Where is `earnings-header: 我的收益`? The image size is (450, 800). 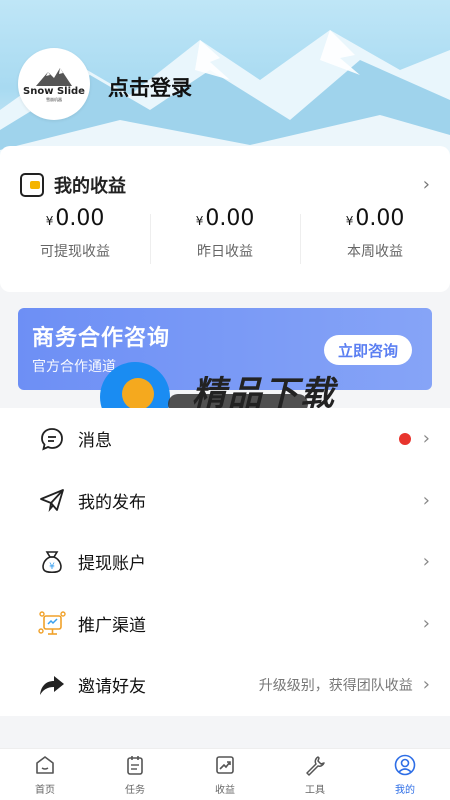 earnings-header: 我的收益 is located at coordinates (73, 185).